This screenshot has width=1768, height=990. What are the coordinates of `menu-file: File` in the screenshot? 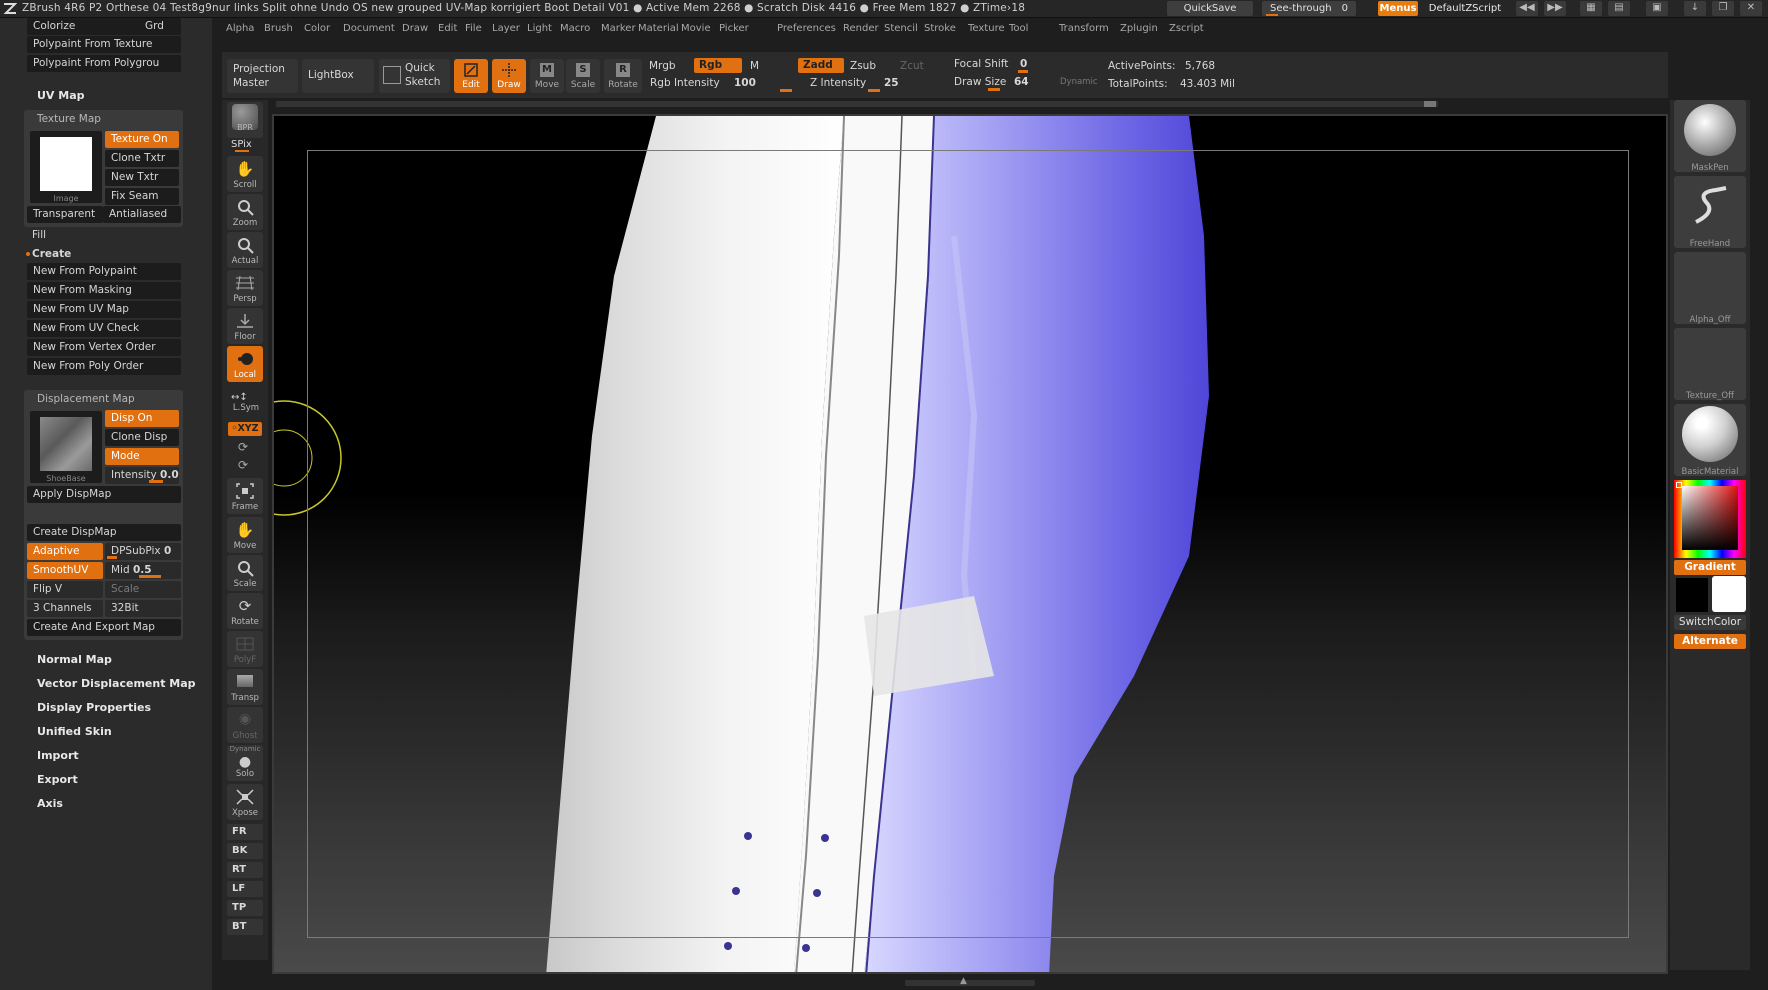 It's located at (473, 28).